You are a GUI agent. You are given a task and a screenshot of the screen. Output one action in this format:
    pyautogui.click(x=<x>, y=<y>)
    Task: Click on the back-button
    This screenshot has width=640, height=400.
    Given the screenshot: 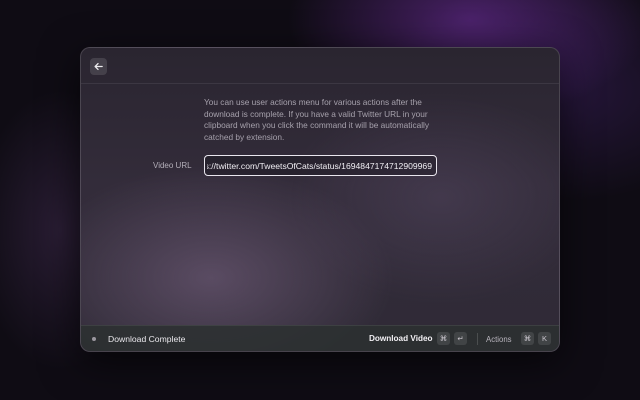 What is the action you would take?
    pyautogui.click(x=98, y=66)
    